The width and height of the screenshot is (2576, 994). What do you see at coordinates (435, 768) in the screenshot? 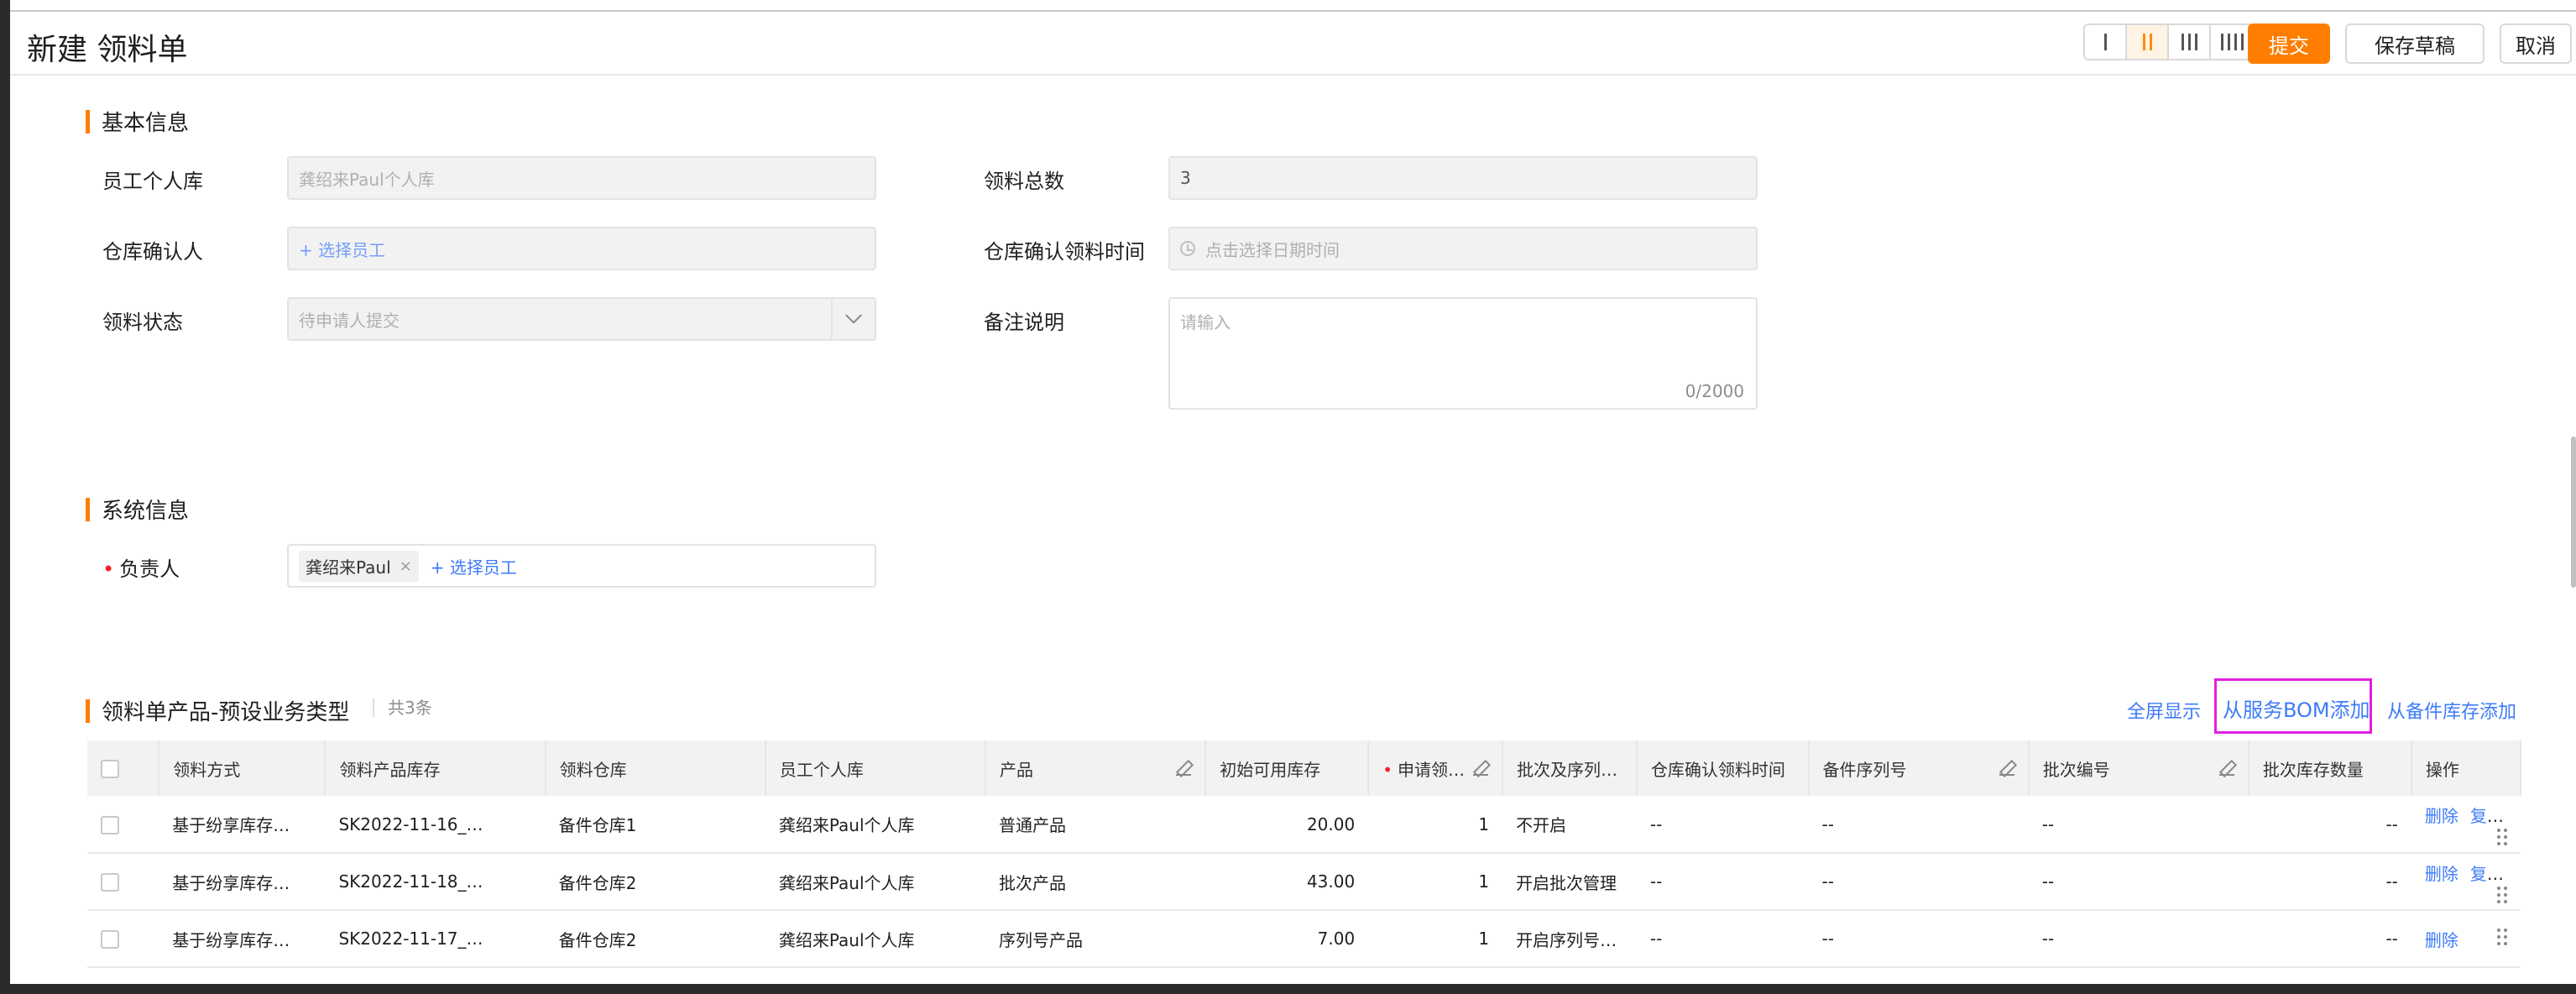
I see `column-header: 领料产品库存` at bounding box center [435, 768].